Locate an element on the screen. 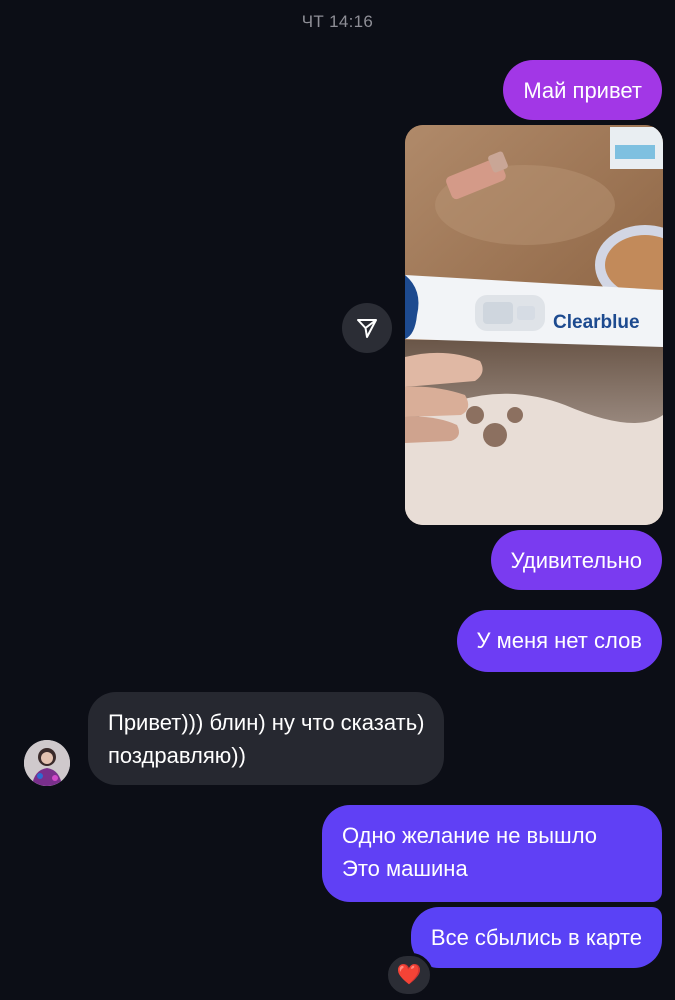  paper-plane-icon is located at coordinates (367, 328).